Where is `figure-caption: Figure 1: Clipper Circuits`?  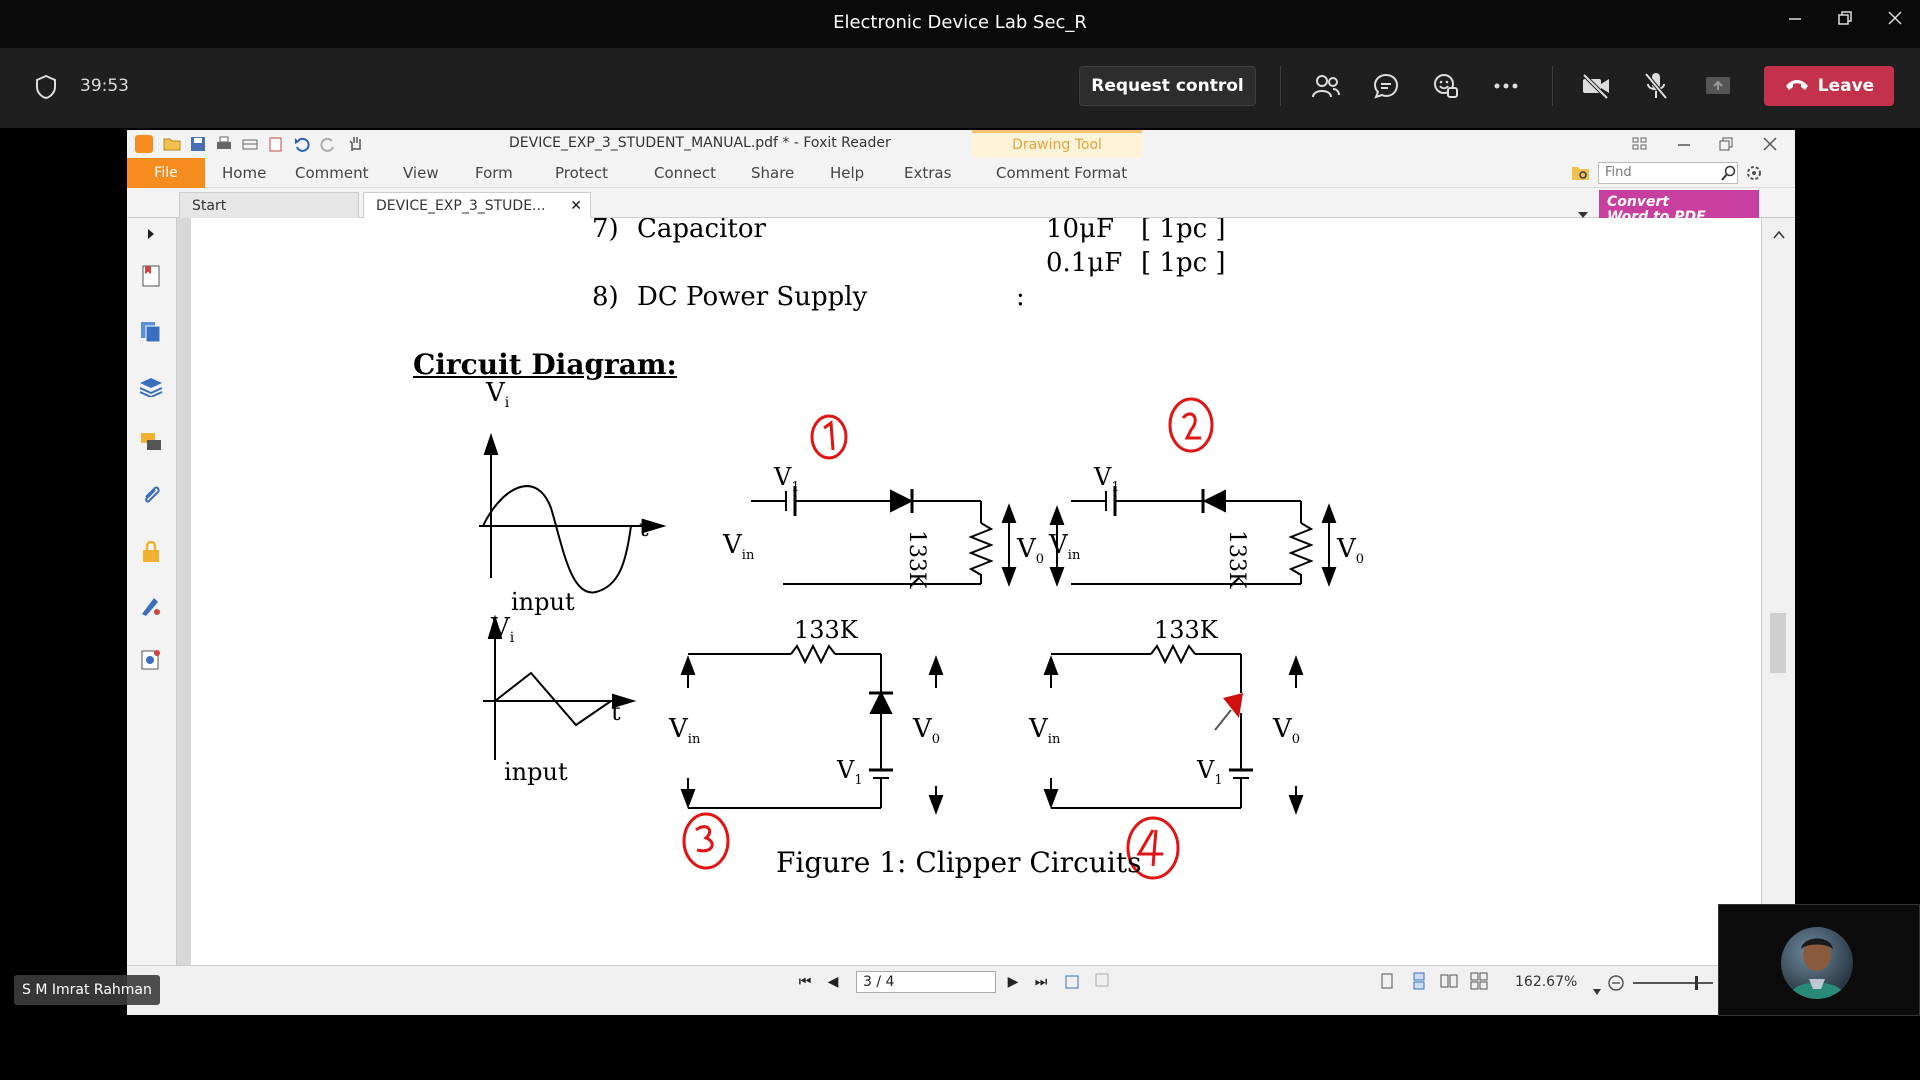
figure-caption: Figure 1: Clipper Circuits is located at coordinates (959, 862).